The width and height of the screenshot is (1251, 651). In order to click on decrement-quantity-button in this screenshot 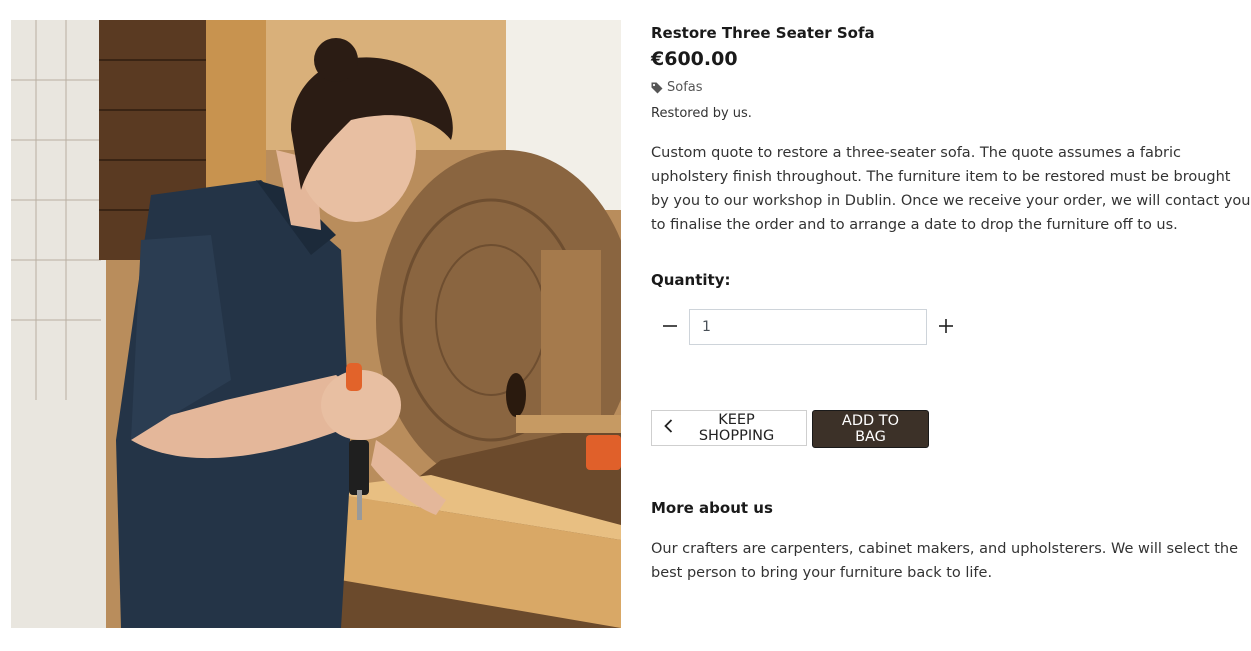, I will do `click(670, 327)`.